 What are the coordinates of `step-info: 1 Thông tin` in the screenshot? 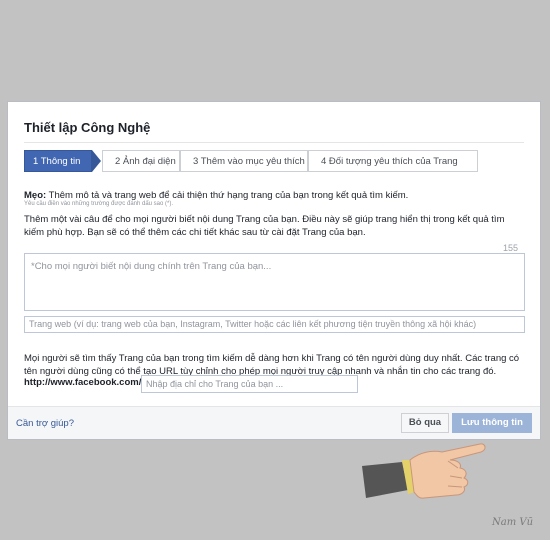 It's located at (58, 161).